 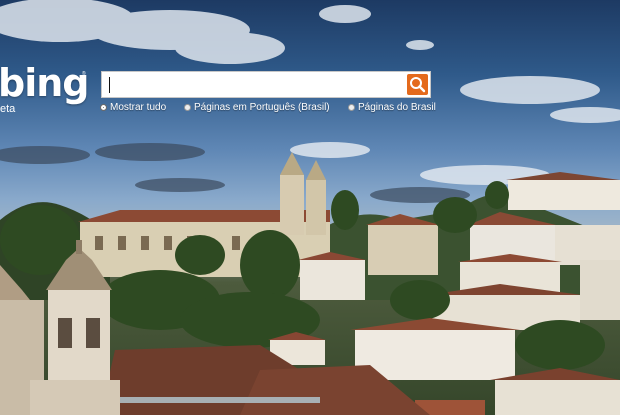 I want to click on scope-option-portuguese-pages: Páginas em Português (Brasil), so click(x=257, y=107).